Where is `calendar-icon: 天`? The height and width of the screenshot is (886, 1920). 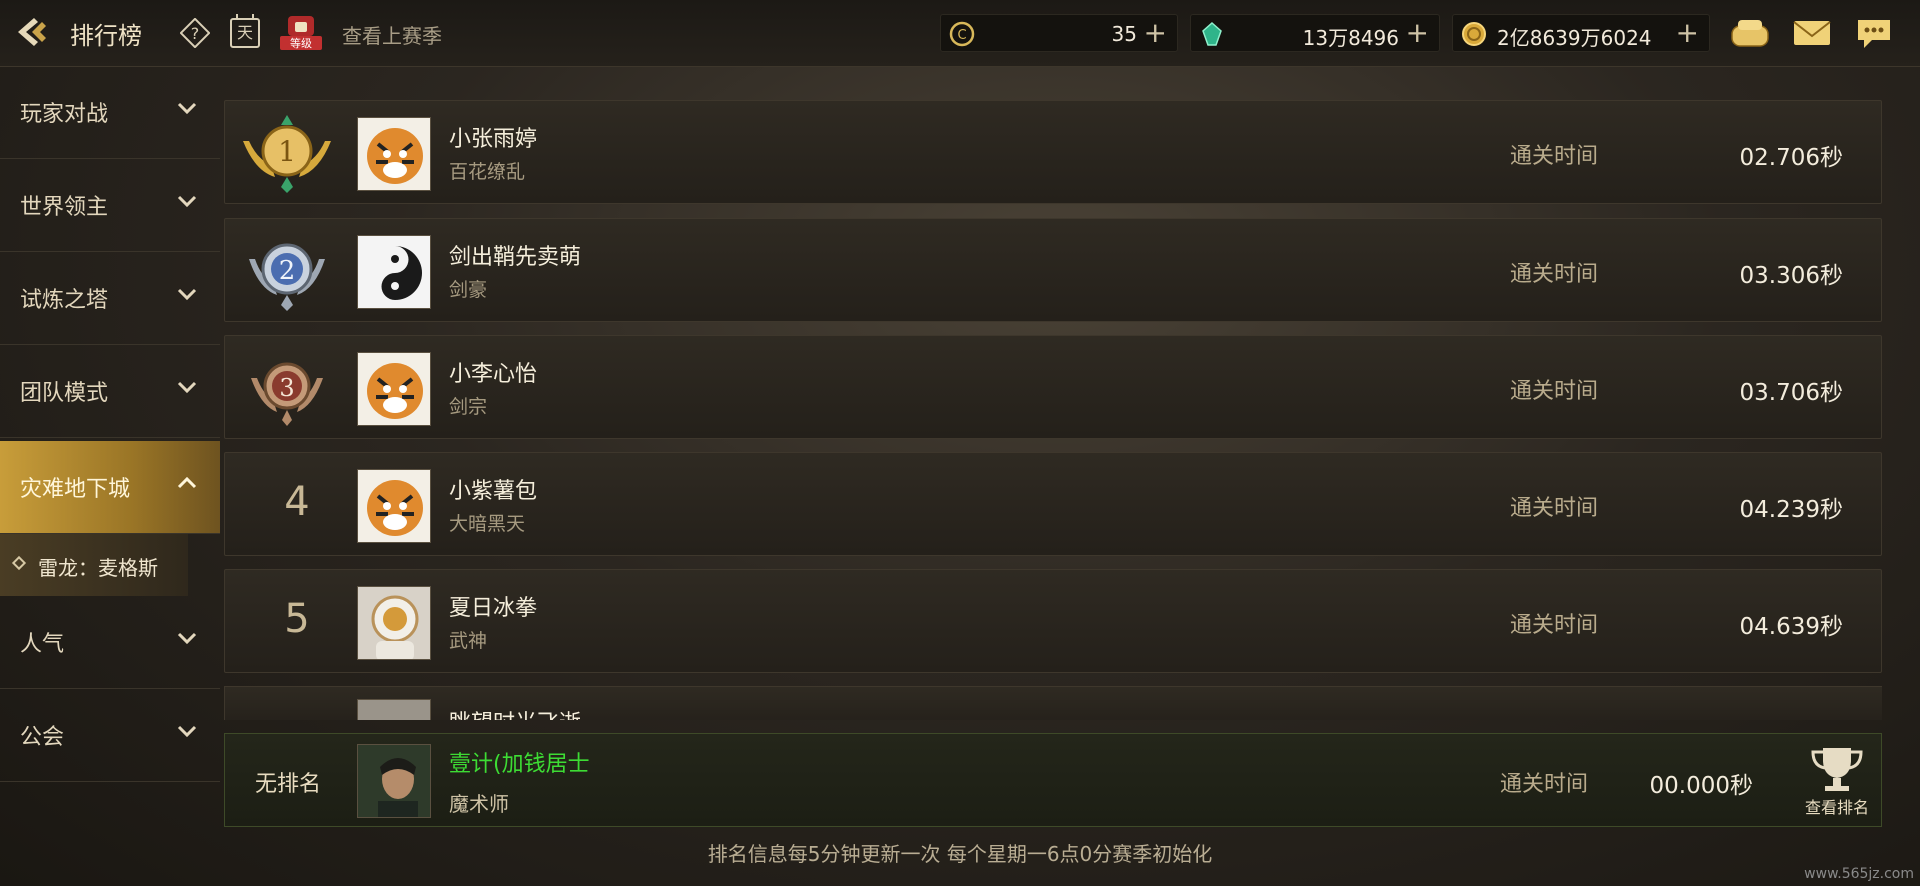 calendar-icon: 天 is located at coordinates (245, 31).